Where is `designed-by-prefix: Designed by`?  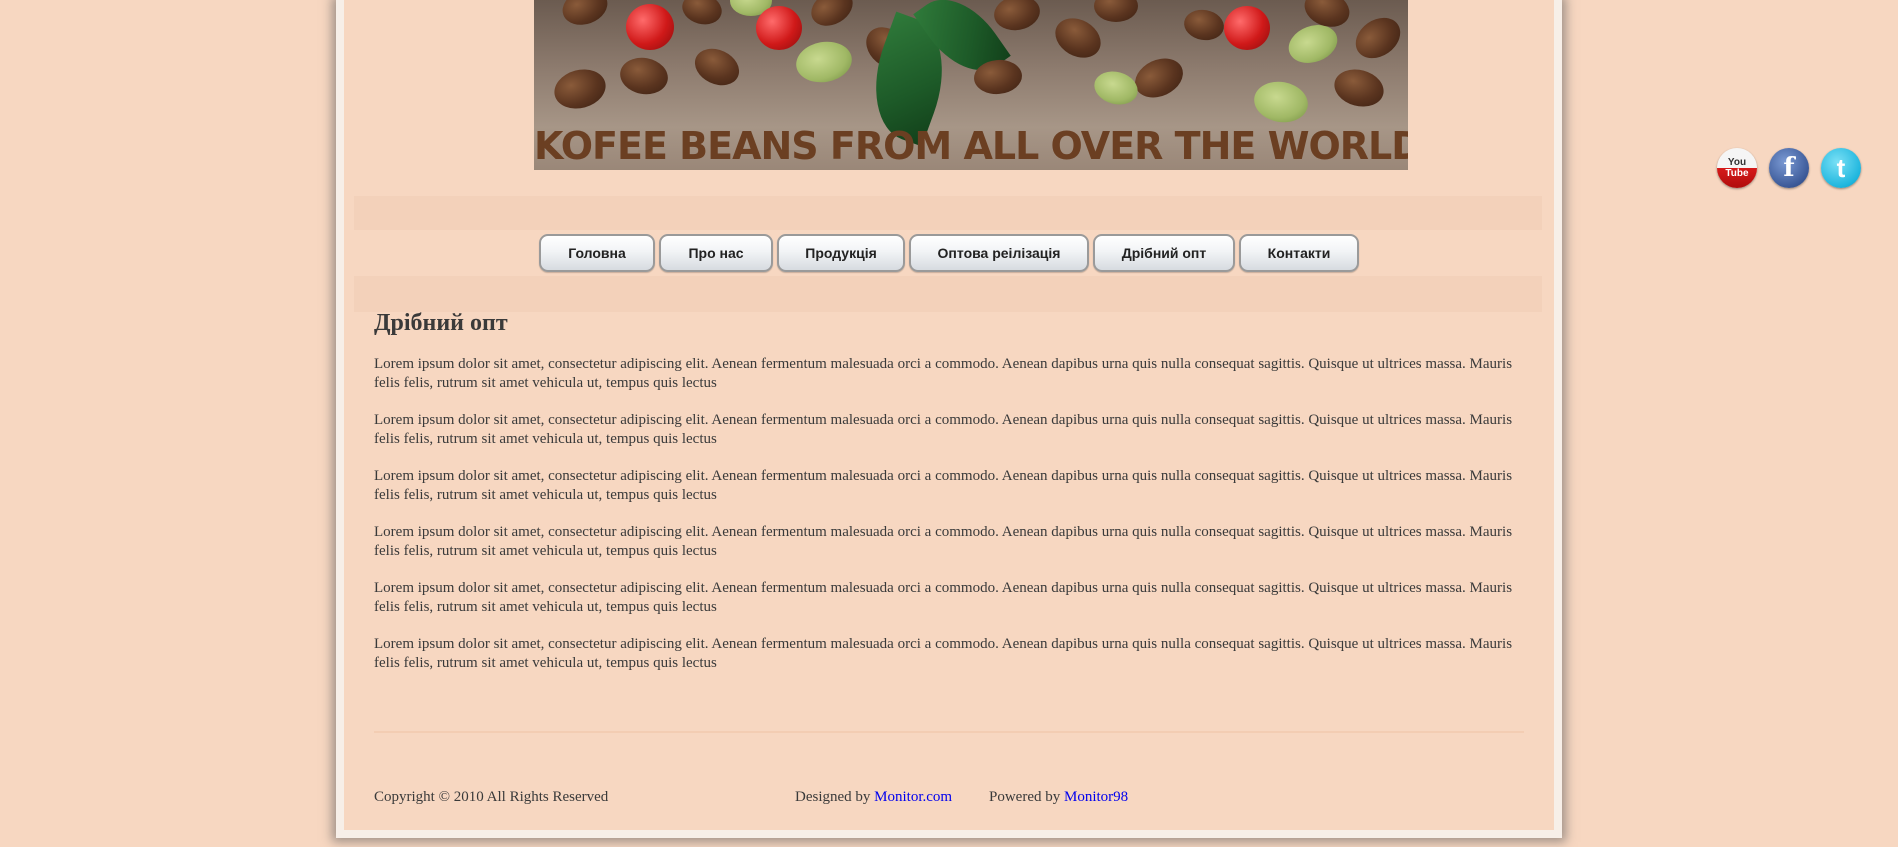 designed-by-prefix: Designed by is located at coordinates (833, 797).